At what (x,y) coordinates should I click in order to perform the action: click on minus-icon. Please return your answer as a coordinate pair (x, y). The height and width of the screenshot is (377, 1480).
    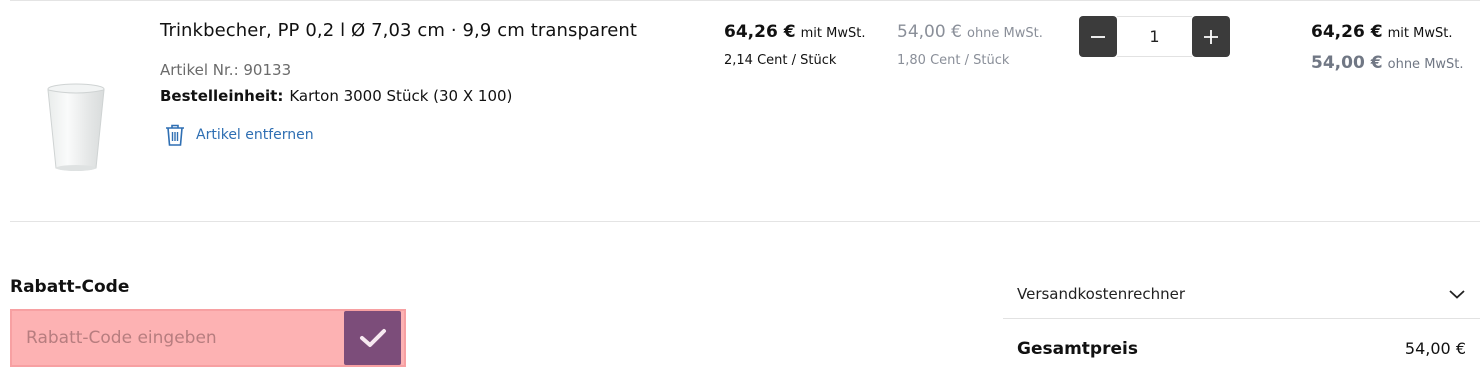
    Looking at the image, I should click on (1098, 36).